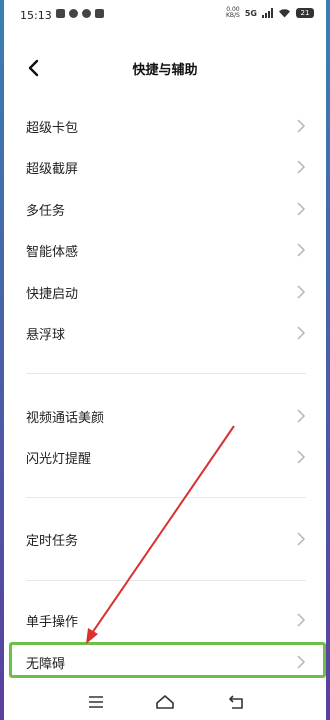 This screenshot has width=330, height=720. I want to click on wifi-icon, so click(284, 13).